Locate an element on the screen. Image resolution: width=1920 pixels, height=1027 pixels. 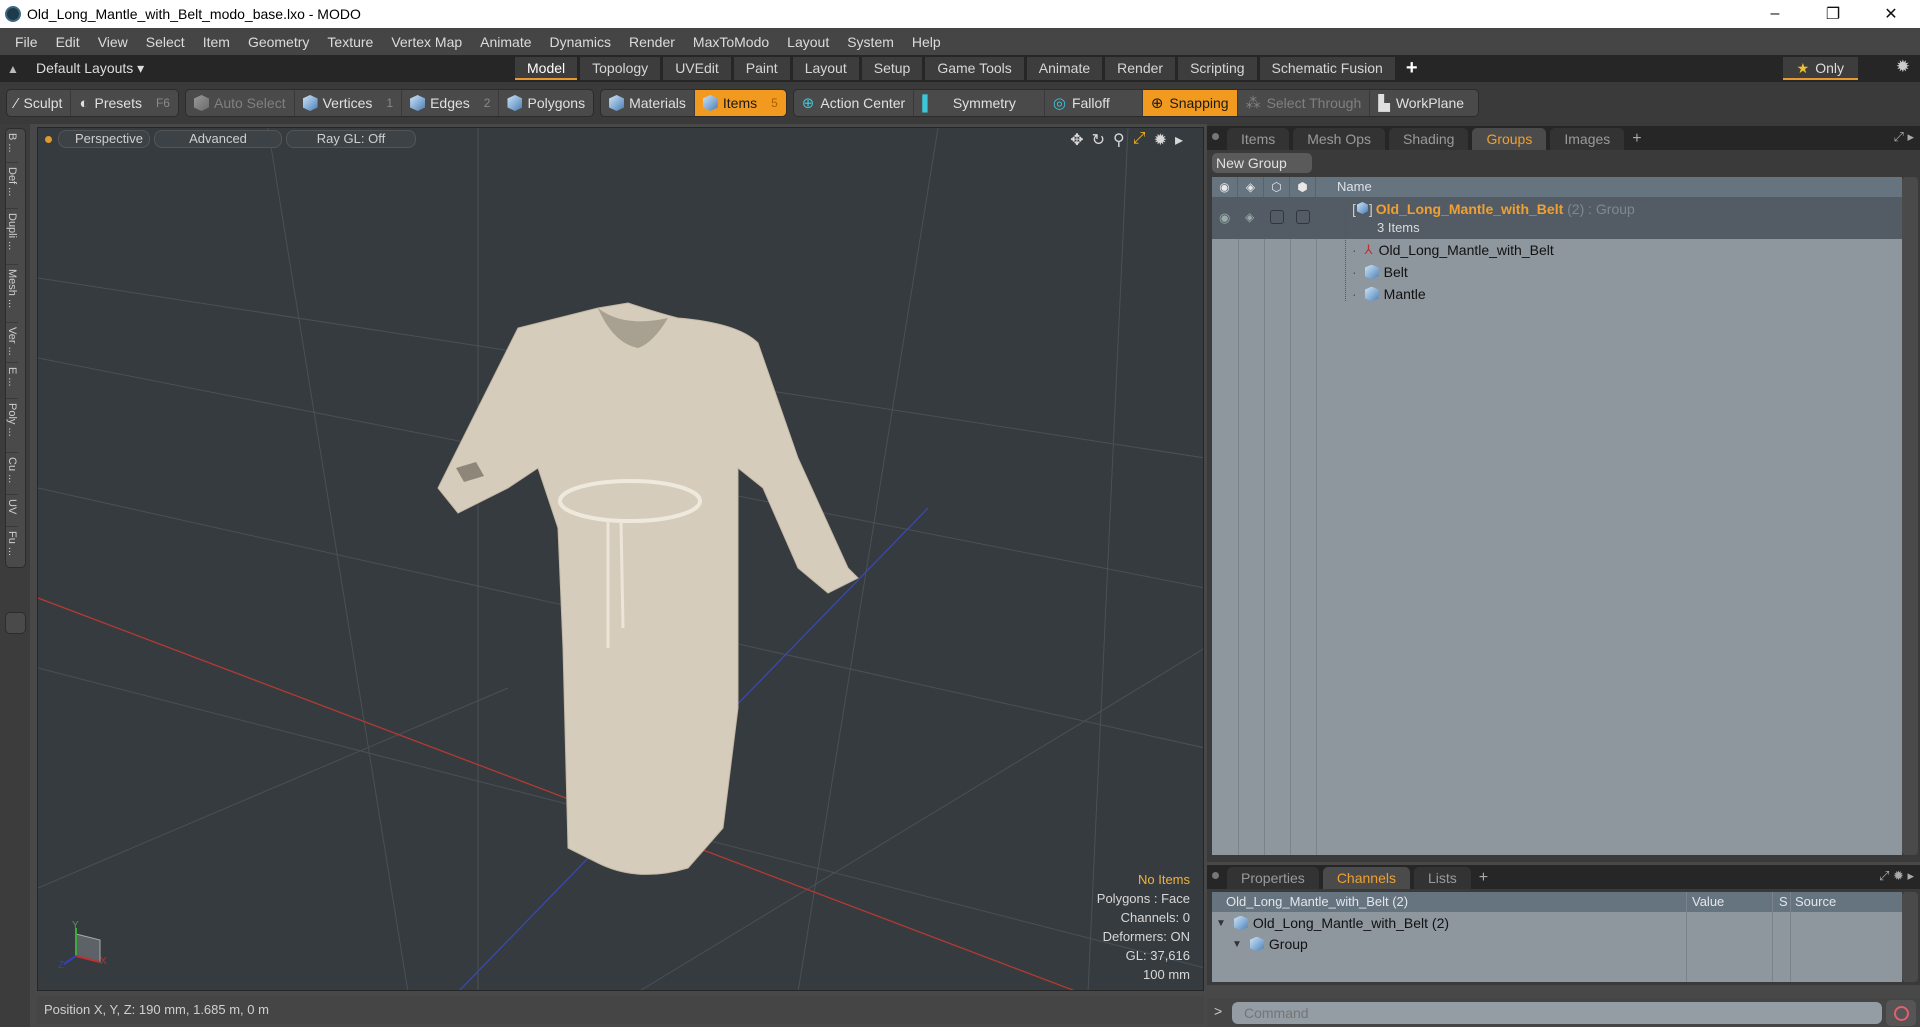
workplane-button: ▙ WorkPlane is located at coordinates (1424, 103).